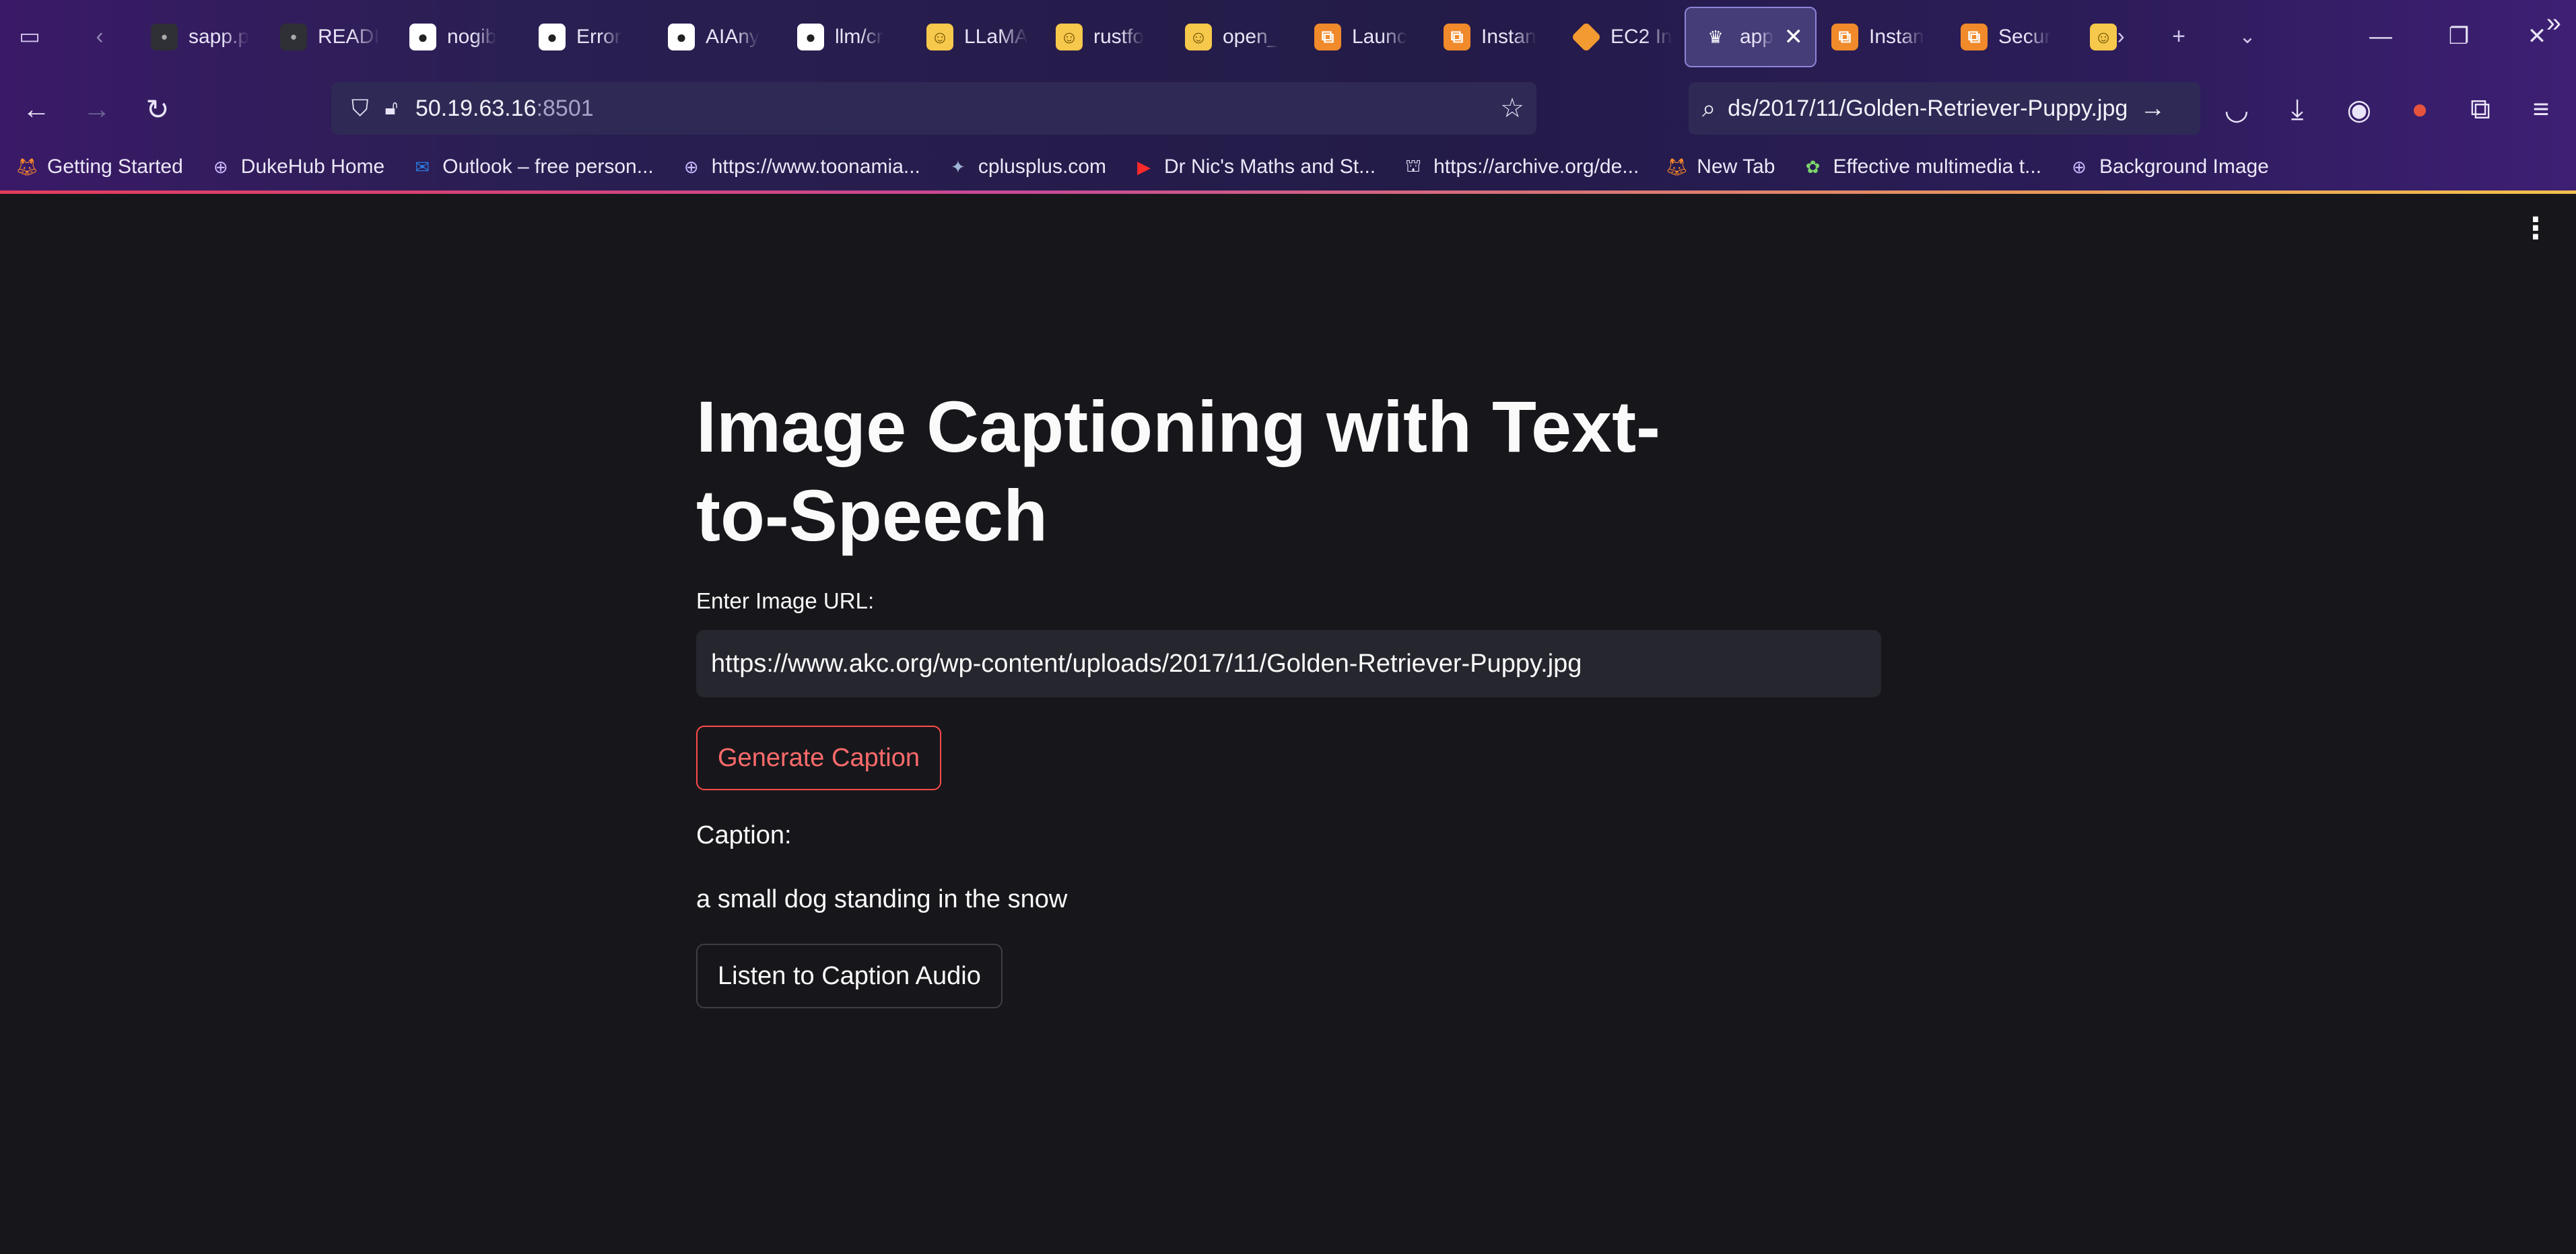 The width and height of the screenshot is (2576, 1254). I want to click on bookmark-star-icon: ☆, so click(1512, 108).